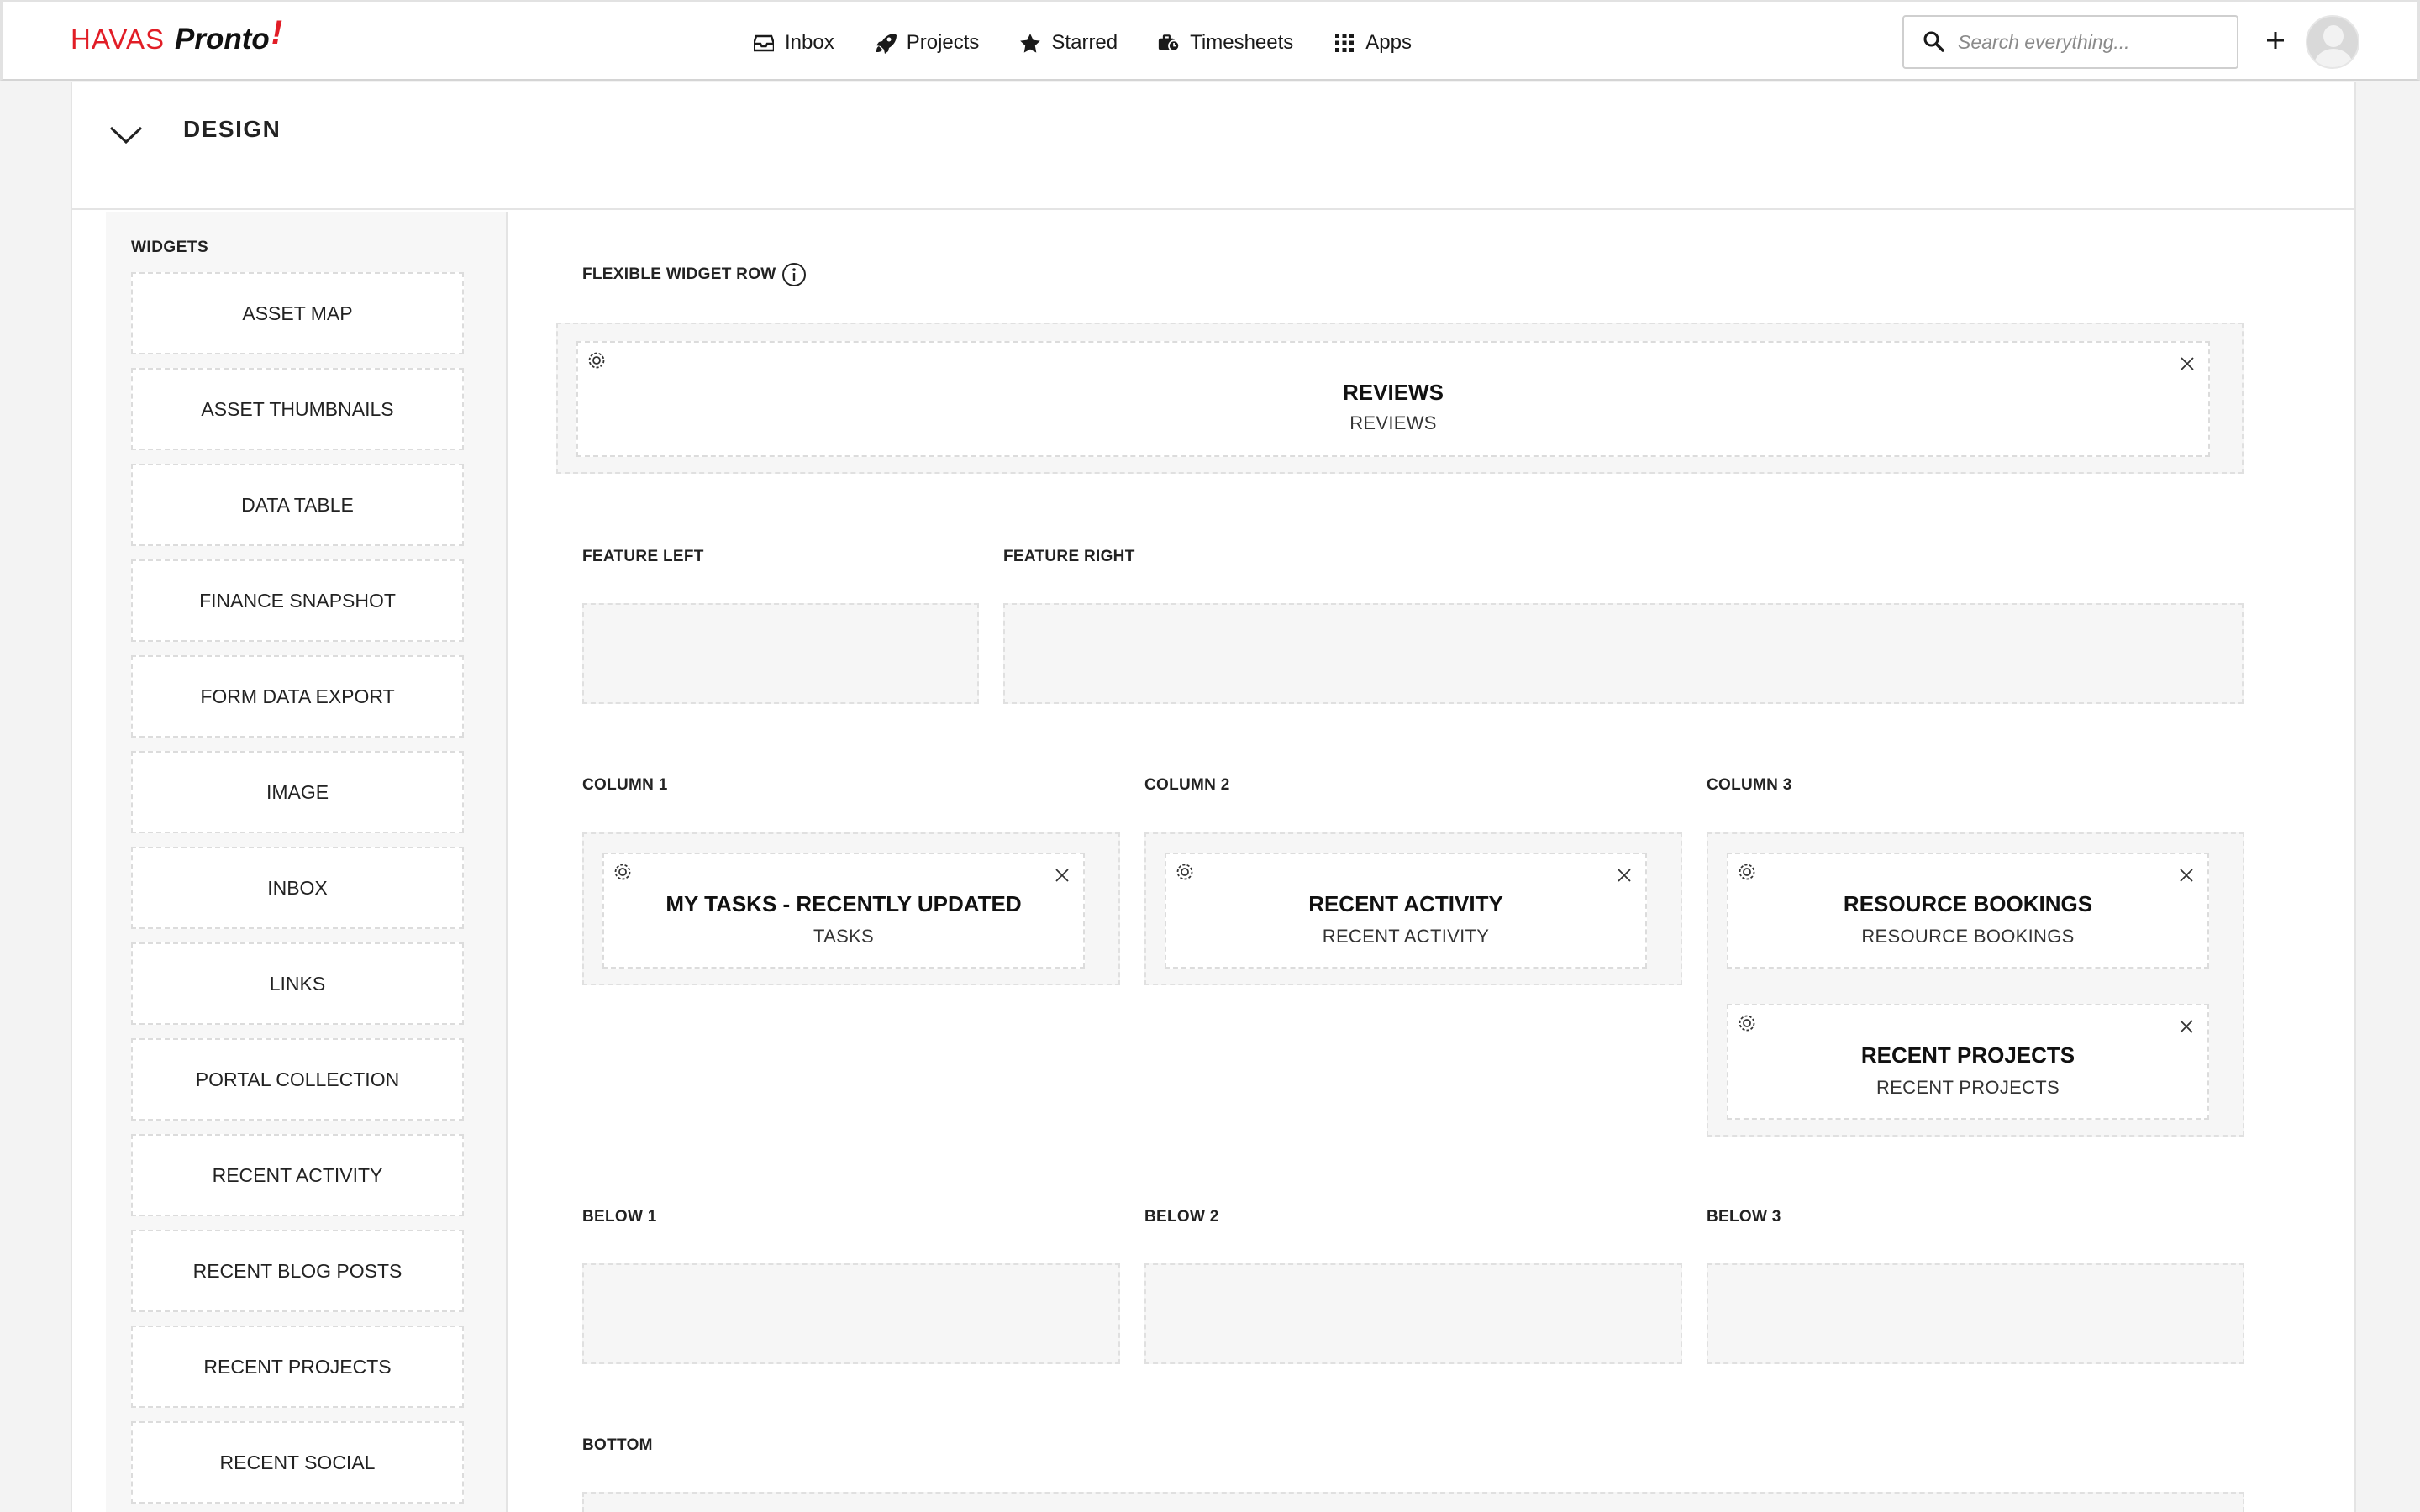  Describe the element at coordinates (1968, 1087) in the screenshot. I see `widget-subtitle: RECENT PROJECTS` at that location.